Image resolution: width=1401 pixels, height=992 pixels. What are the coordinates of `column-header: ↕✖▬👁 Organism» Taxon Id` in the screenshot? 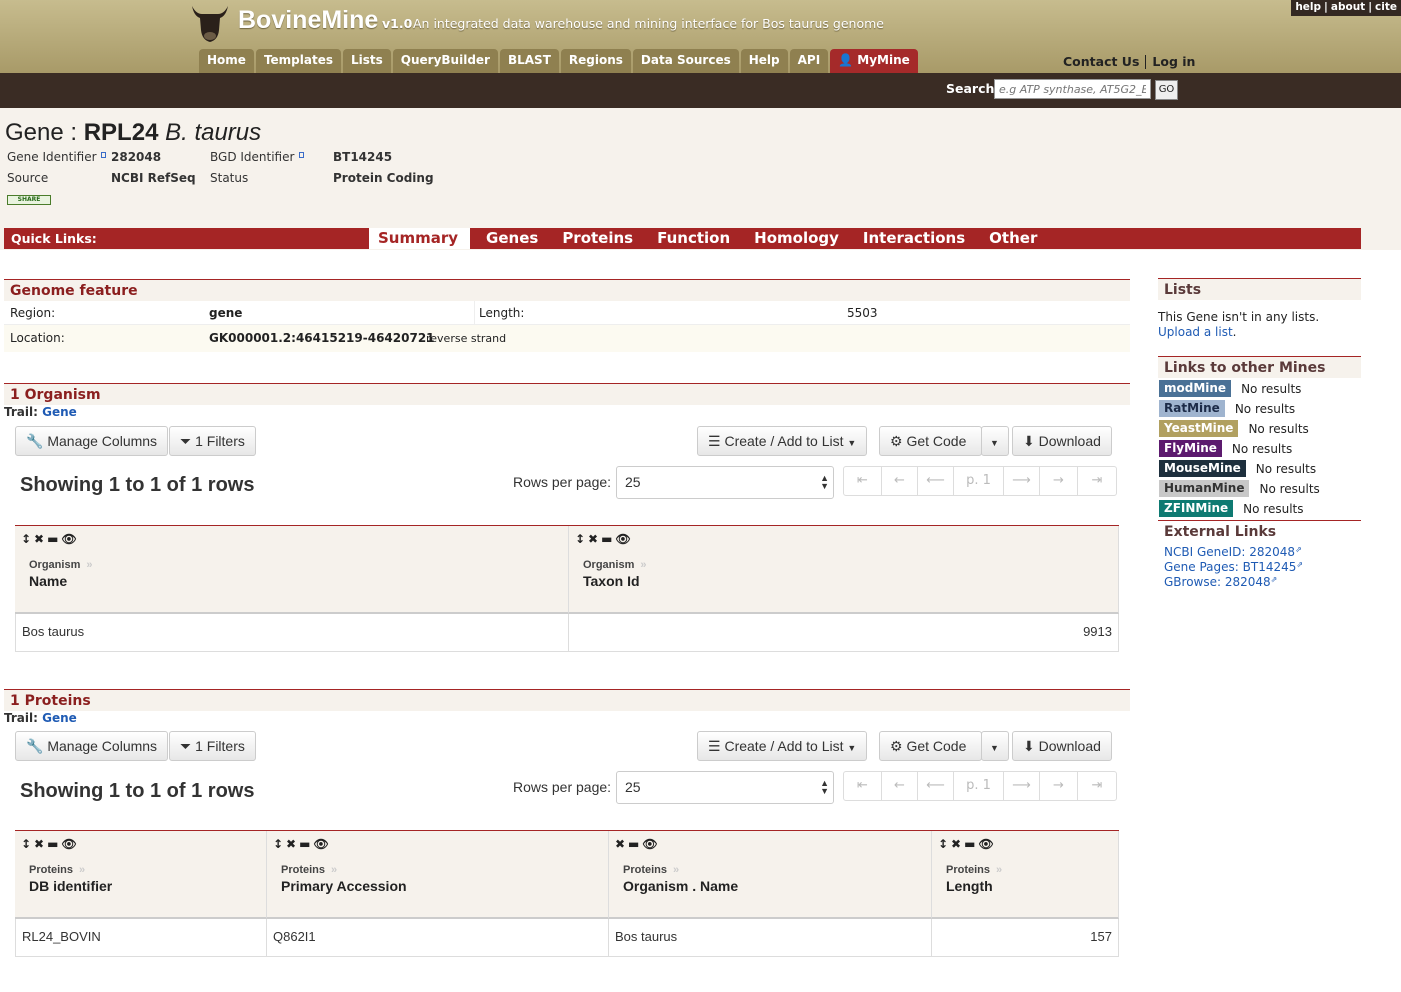 It's located at (844, 570).